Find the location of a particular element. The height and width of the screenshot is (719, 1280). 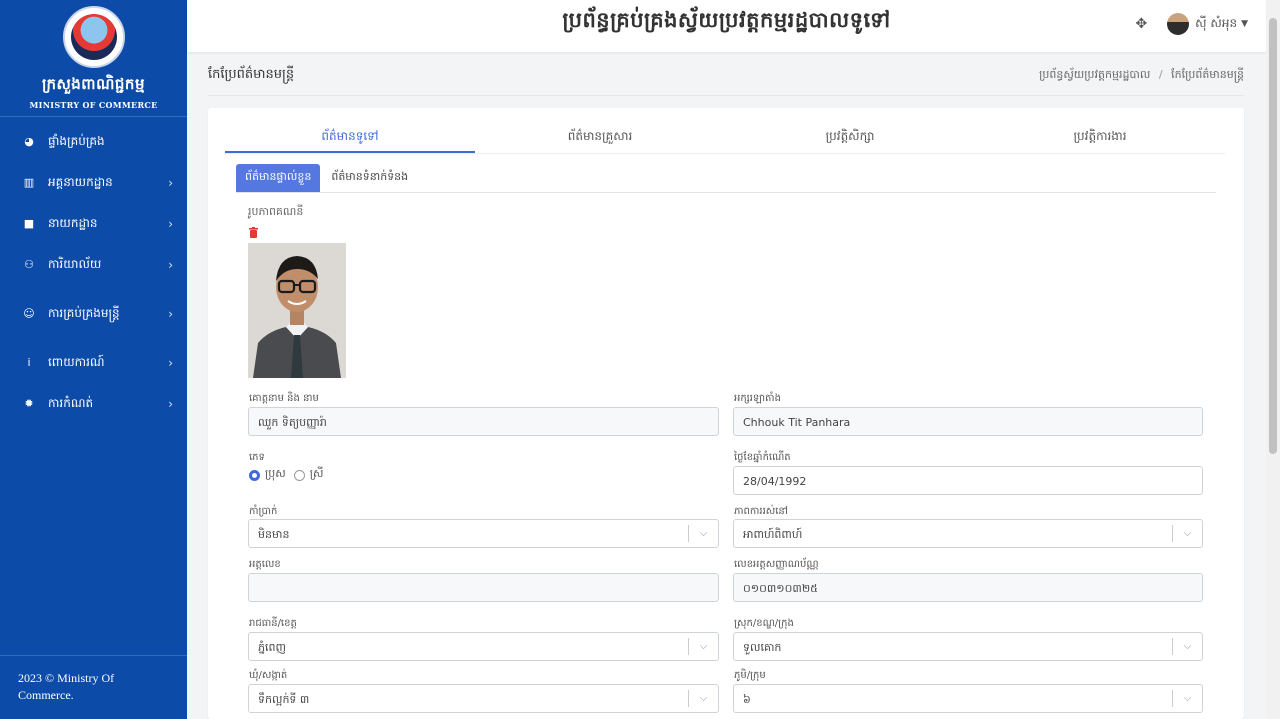

id-field is located at coordinates (483, 587).